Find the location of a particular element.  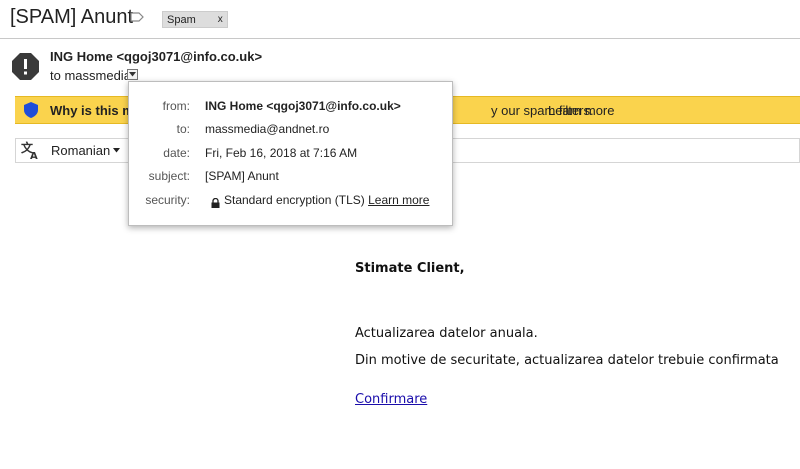

spam-chip-label: Spam is located at coordinates (181, 19).